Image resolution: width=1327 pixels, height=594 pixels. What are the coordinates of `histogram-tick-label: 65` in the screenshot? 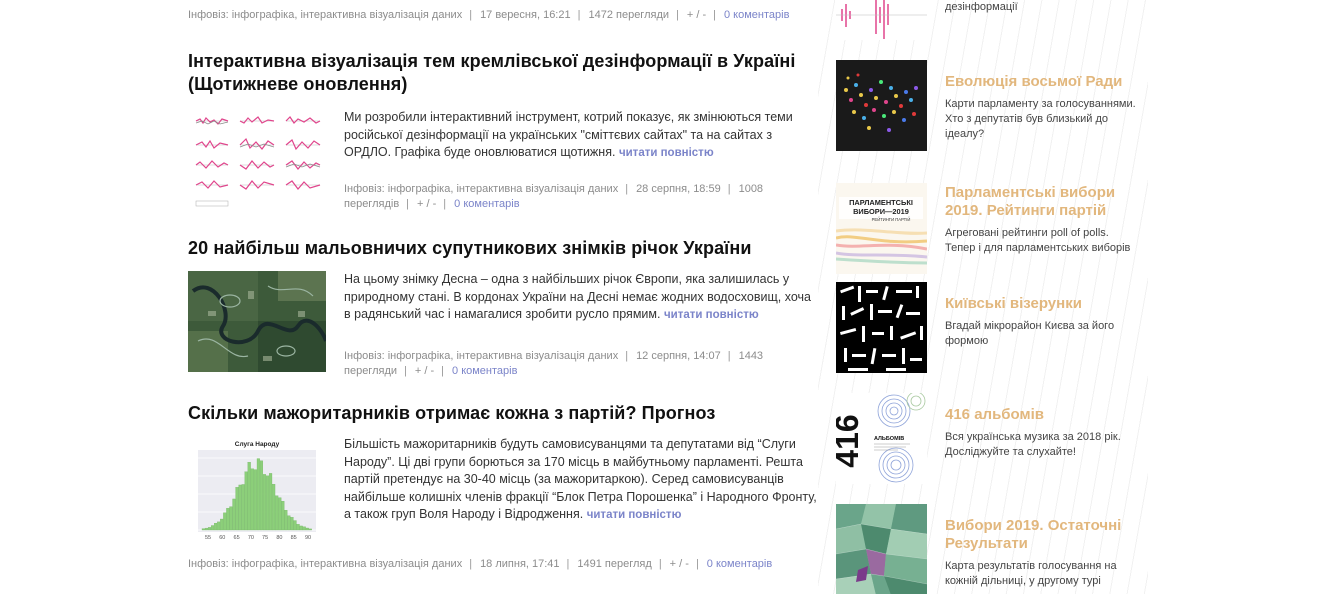 It's located at (237, 538).